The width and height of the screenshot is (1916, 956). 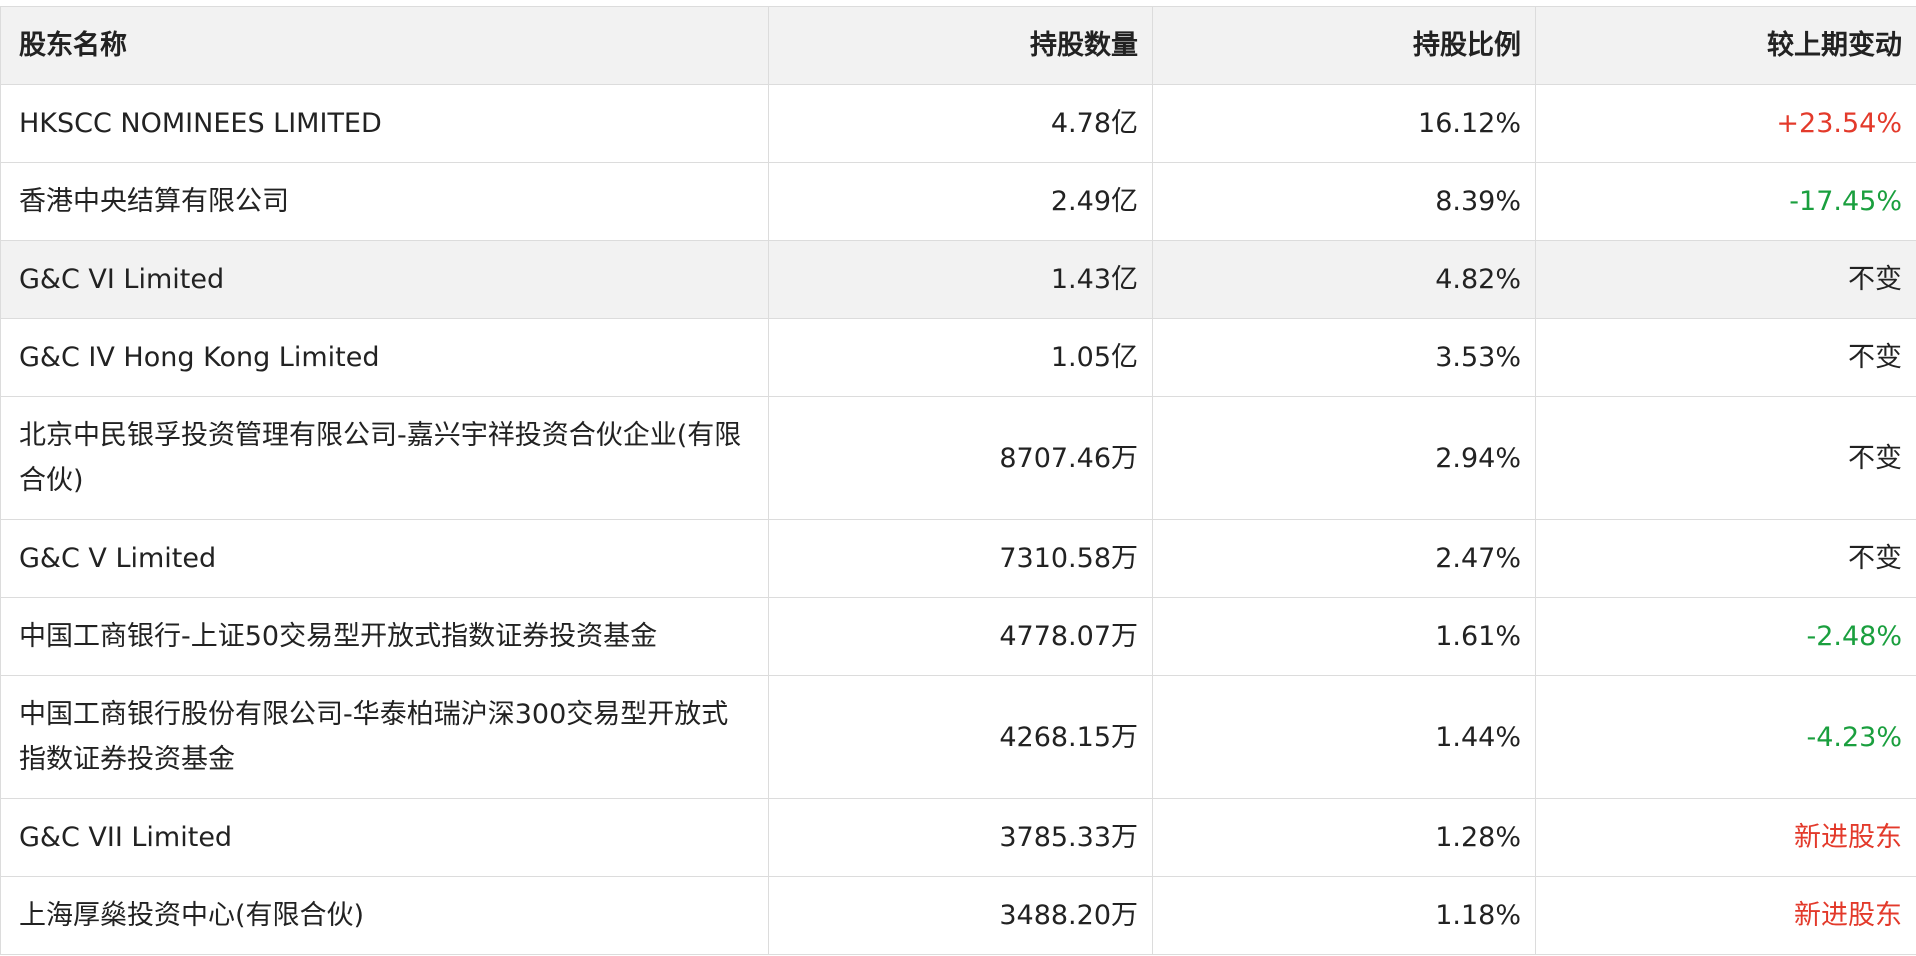 I want to click on cell-change: -4.23%, so click(x=1725, y=737).